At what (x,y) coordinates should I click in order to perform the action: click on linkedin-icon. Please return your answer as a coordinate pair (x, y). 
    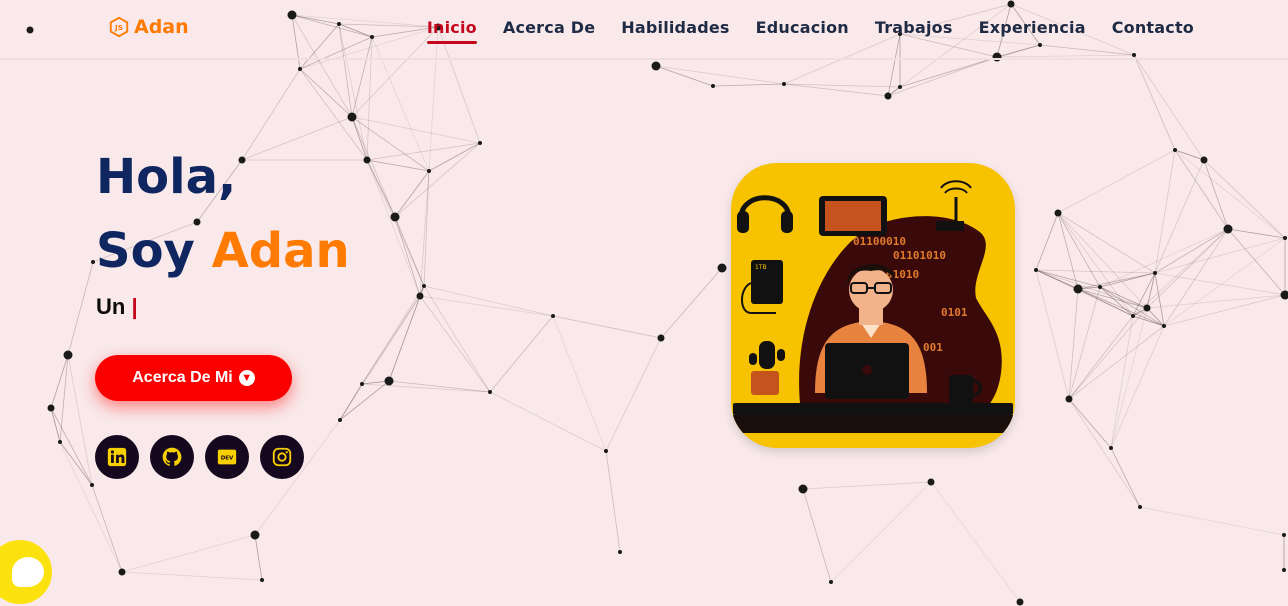
    Looking at the image, I should click on (117, 457).